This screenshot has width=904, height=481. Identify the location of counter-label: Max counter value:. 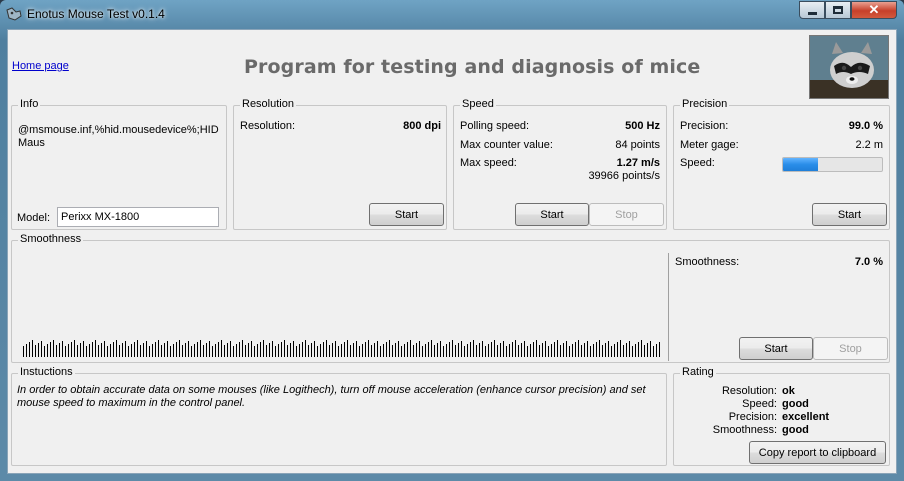
(506, 145).